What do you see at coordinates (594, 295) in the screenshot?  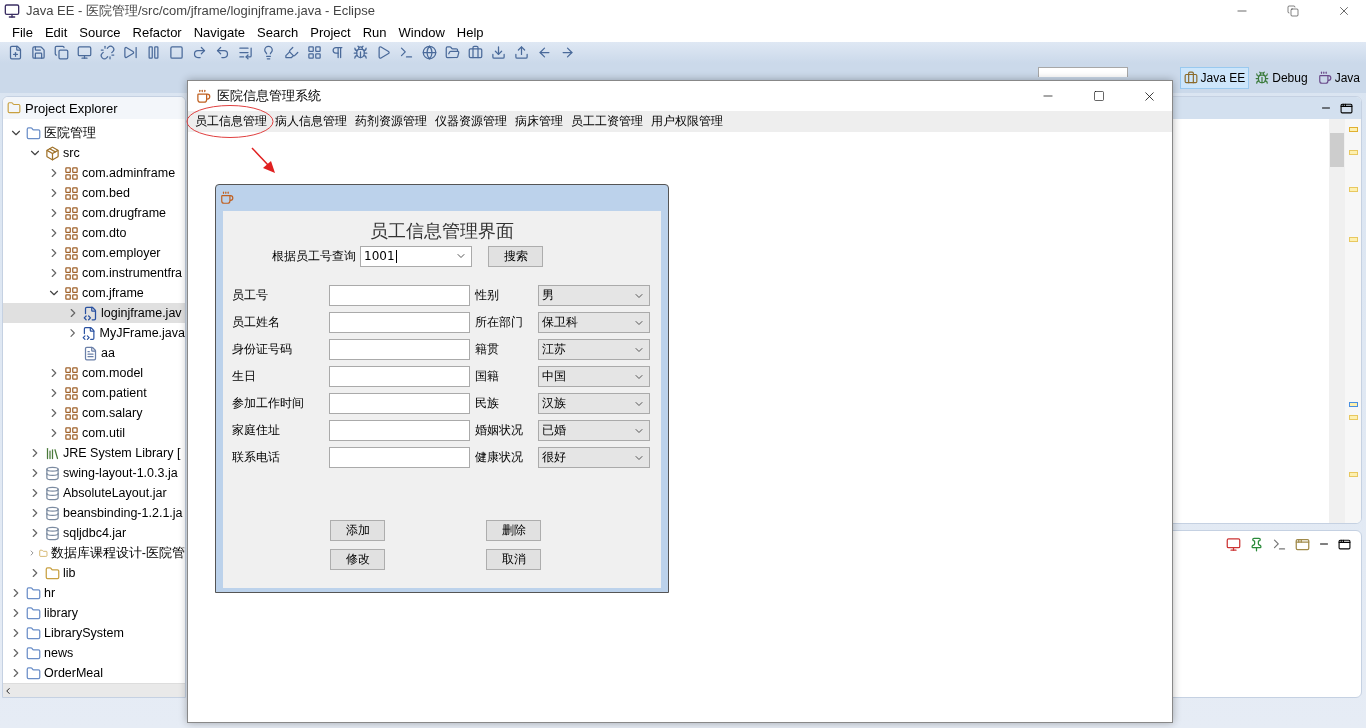 I see `select-field: 男` at bounding box center [594, 295].